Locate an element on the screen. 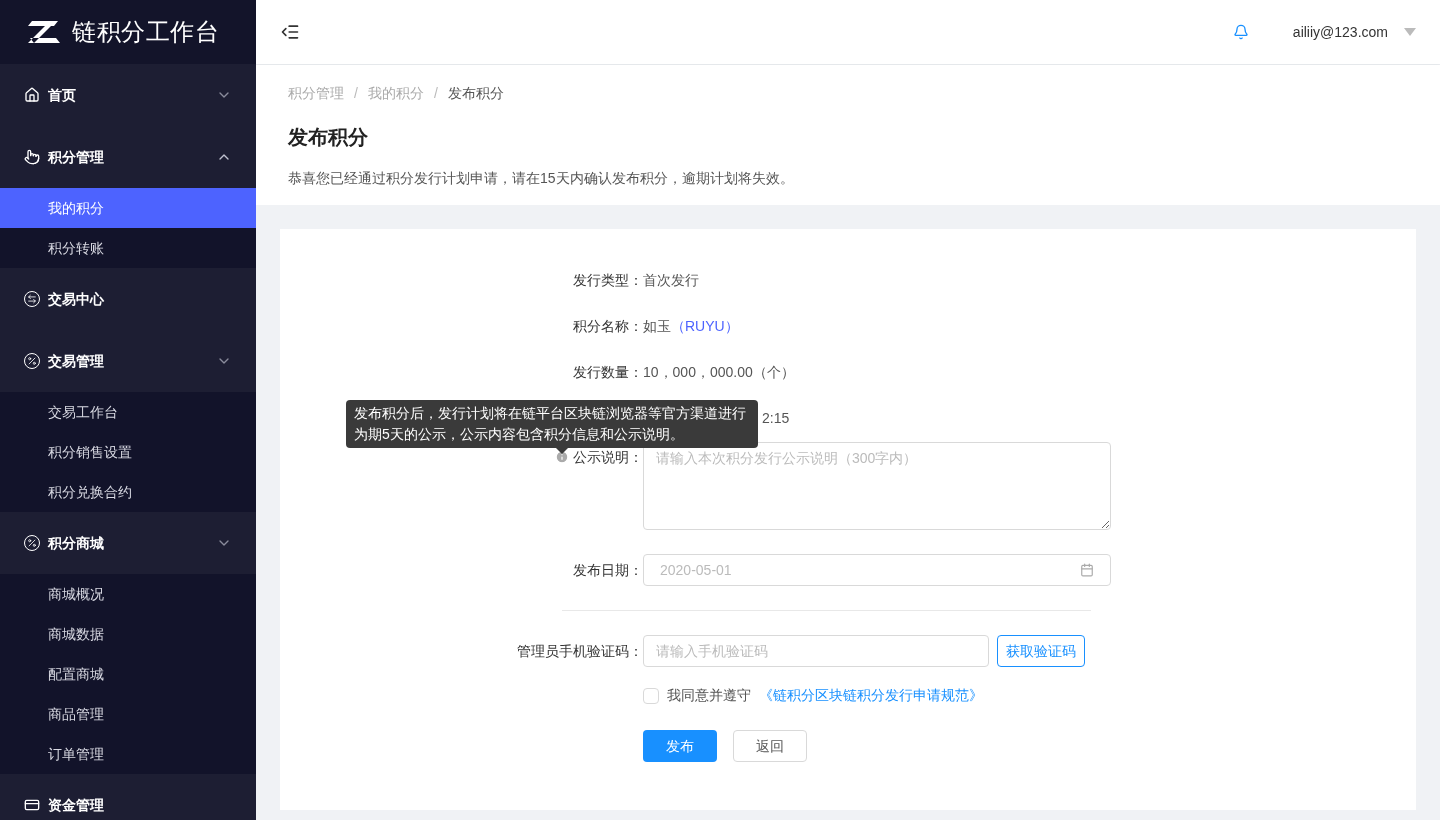 Image resolution: width=1440 pixels, height=820 pixels. field-value: 首次发行 is located at coordinates (671, 280).